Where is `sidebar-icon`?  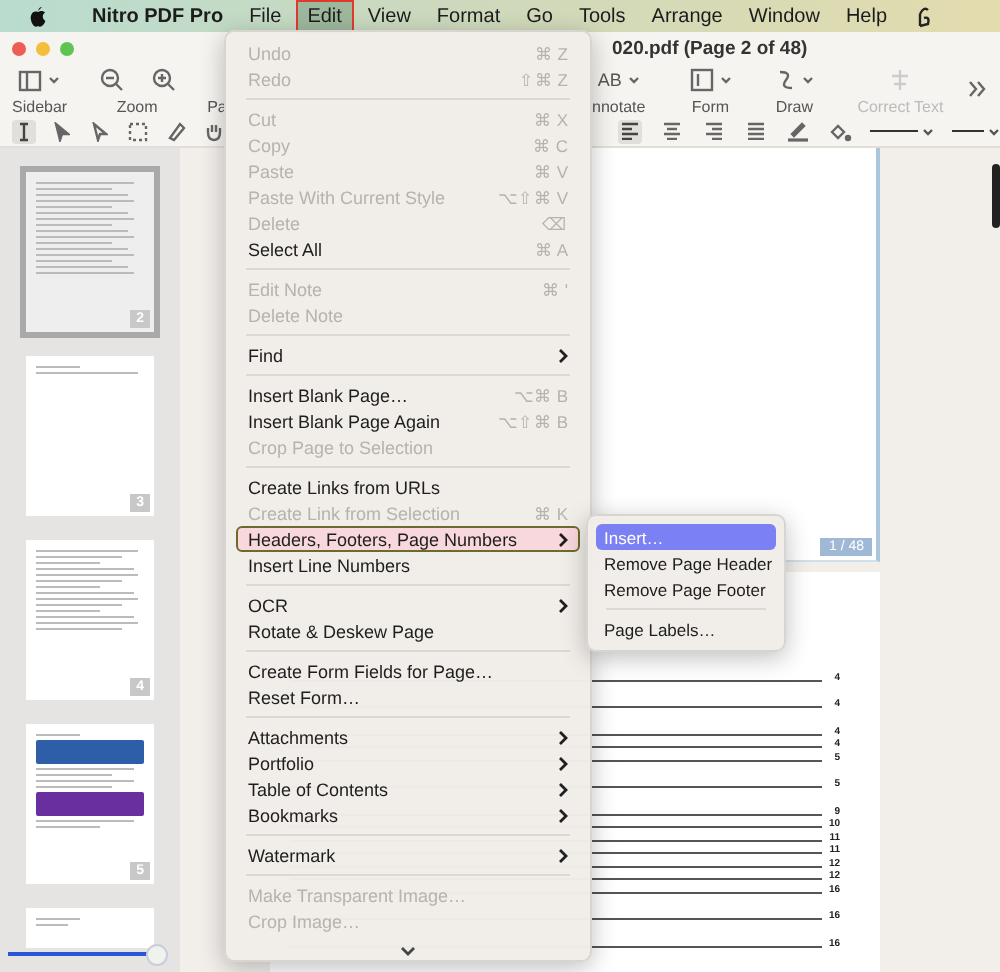 sidebar-icon is located at coordinates (30, 80).